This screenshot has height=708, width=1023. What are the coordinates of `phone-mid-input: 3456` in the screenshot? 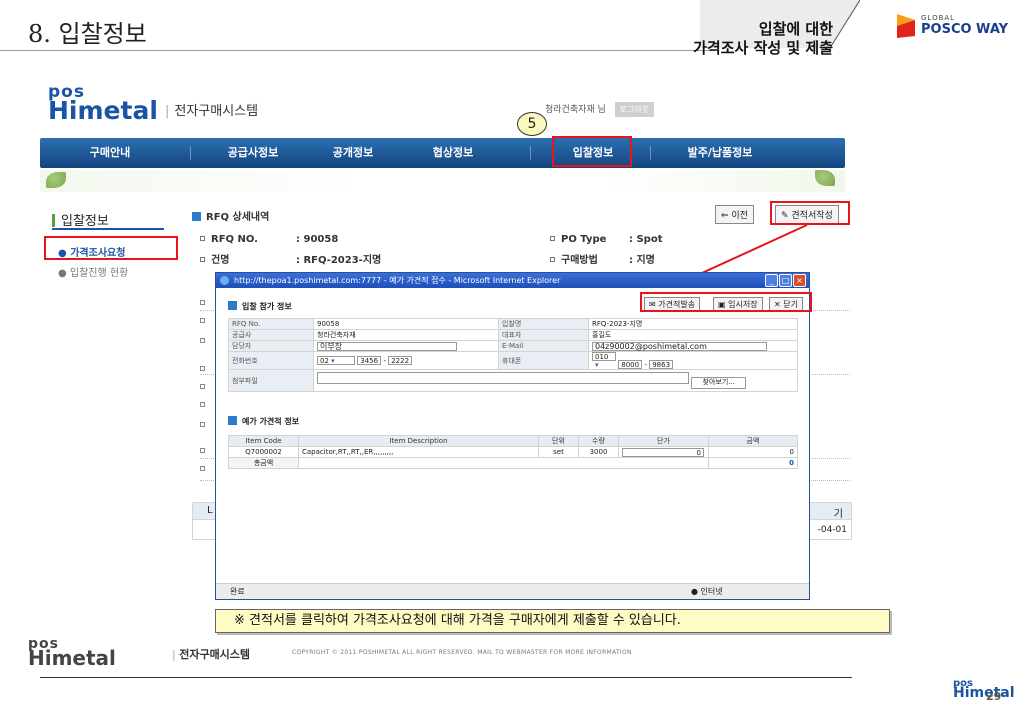 It's located at (369, 360).